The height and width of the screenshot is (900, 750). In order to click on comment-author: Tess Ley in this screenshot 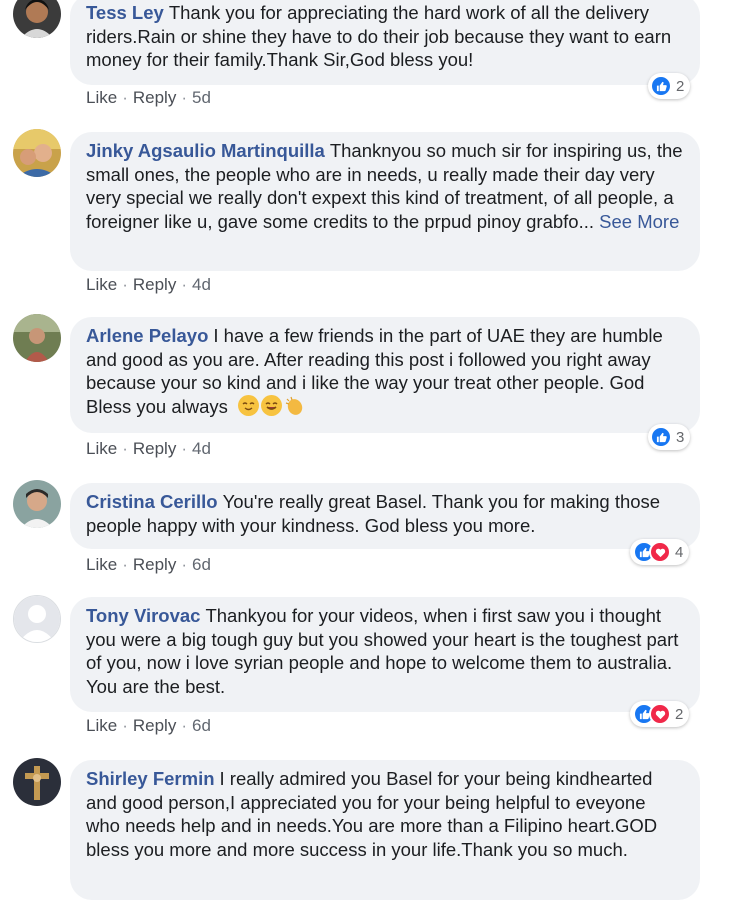, I will do `click(125, 12)`.